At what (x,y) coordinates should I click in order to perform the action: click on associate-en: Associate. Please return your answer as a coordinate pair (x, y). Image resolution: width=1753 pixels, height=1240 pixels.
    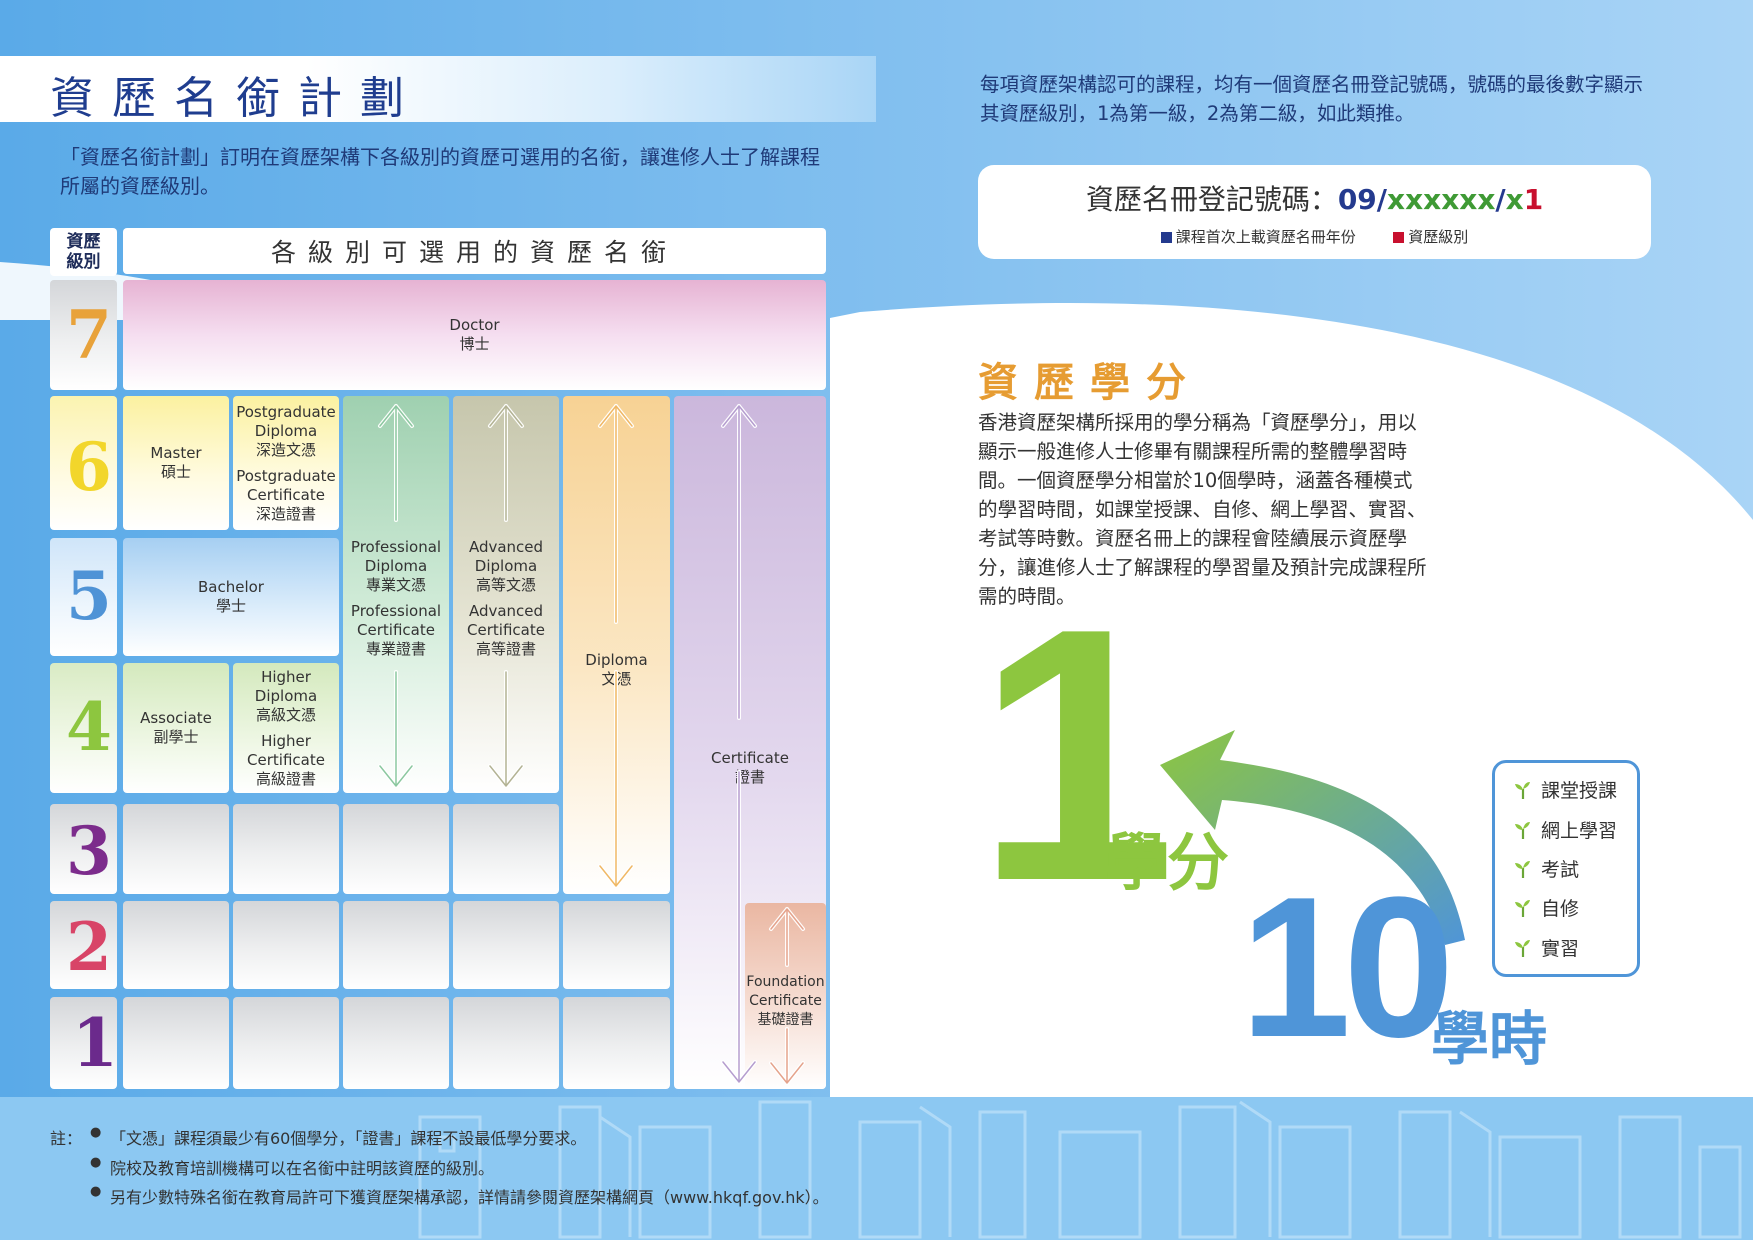
    Looking at the image, I should click on (176, 718).